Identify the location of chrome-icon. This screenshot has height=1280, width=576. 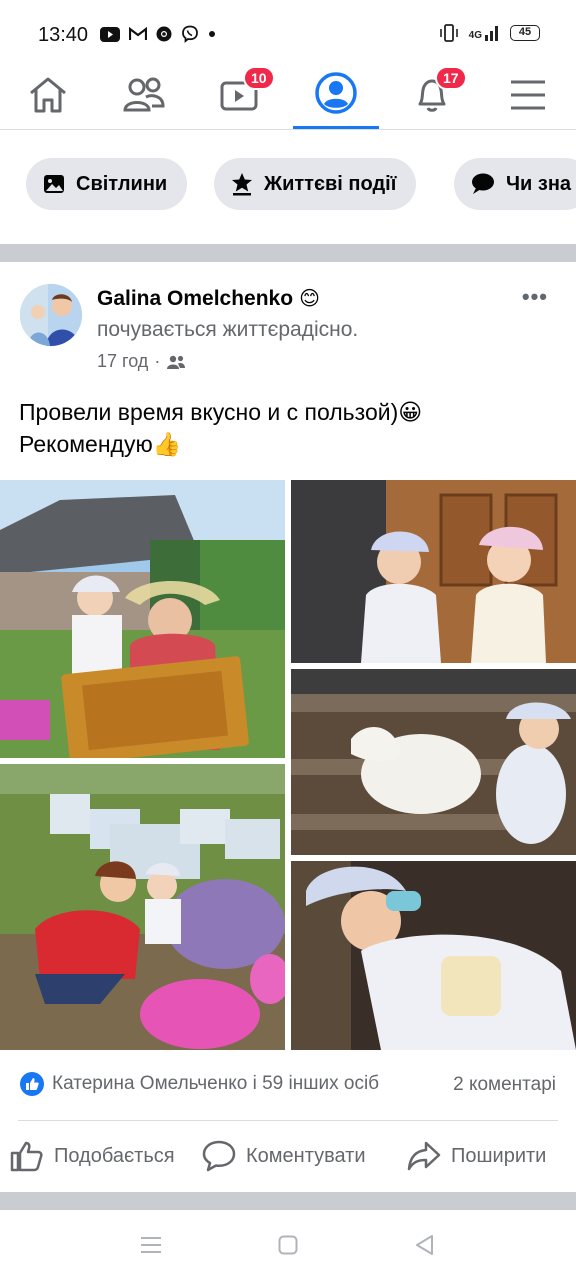
(164, 34).